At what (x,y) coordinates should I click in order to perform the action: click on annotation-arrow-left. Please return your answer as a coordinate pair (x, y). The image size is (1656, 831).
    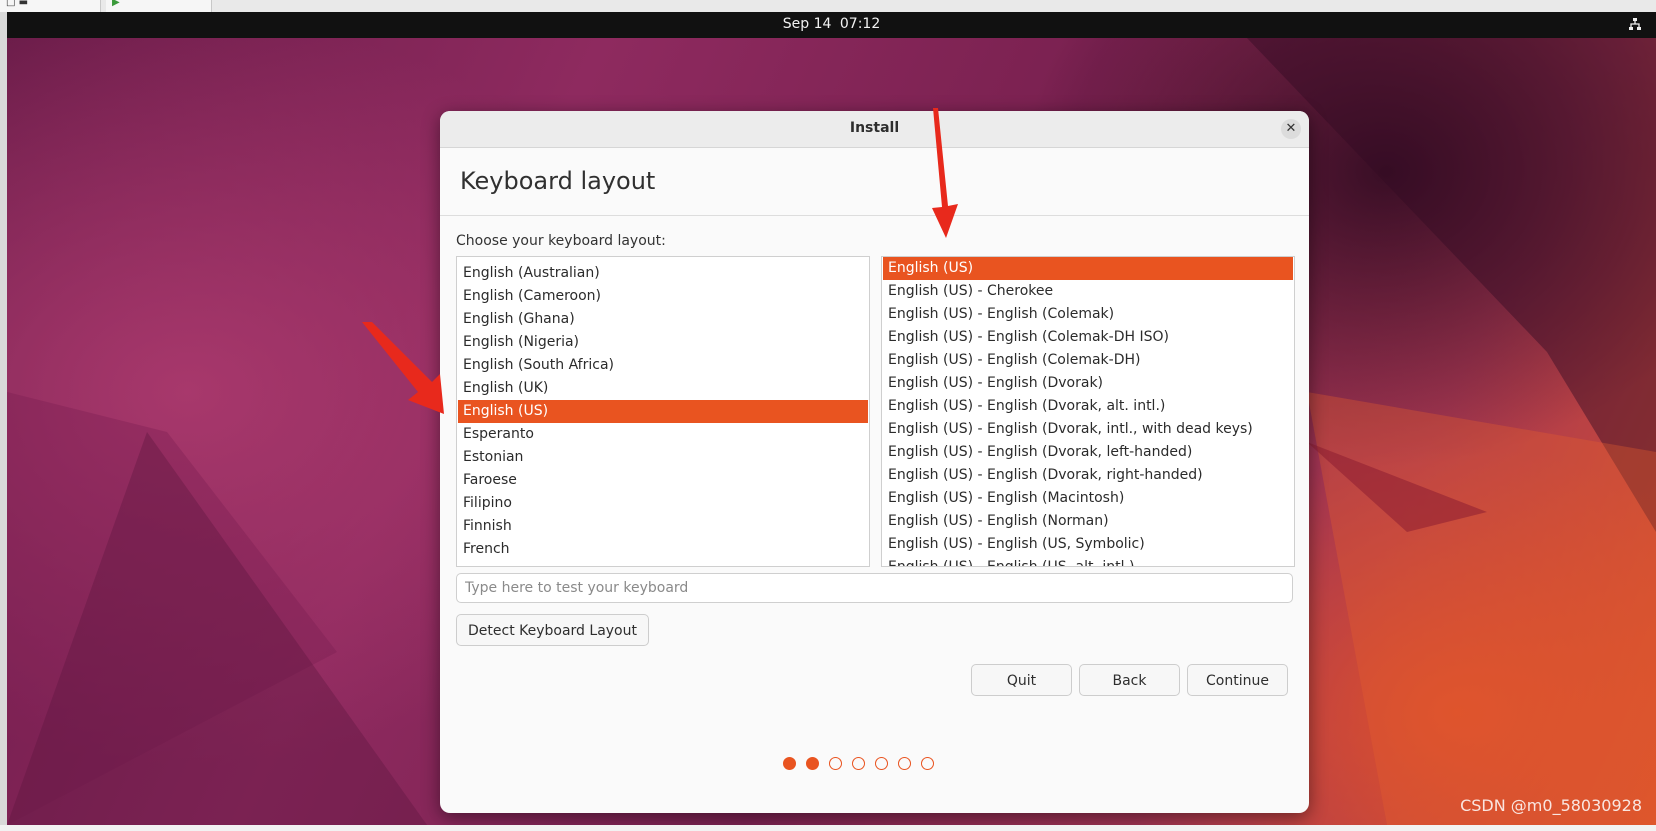
    Looking at the image, I should click on (403, 368).